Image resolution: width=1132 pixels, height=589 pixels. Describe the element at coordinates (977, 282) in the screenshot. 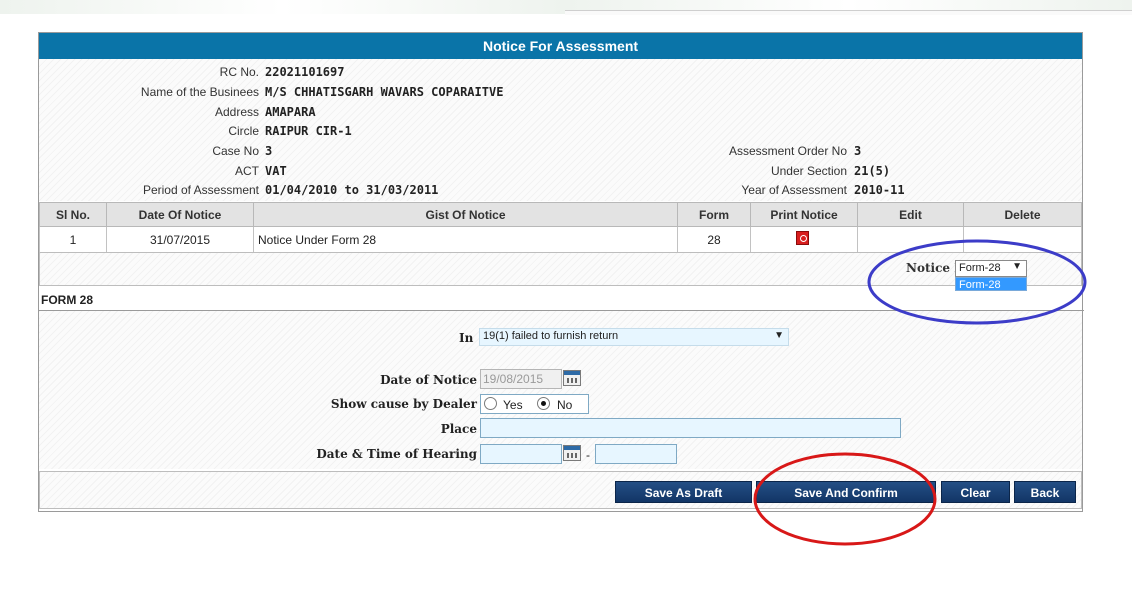

I see `blue-annotation-circle` at that location.